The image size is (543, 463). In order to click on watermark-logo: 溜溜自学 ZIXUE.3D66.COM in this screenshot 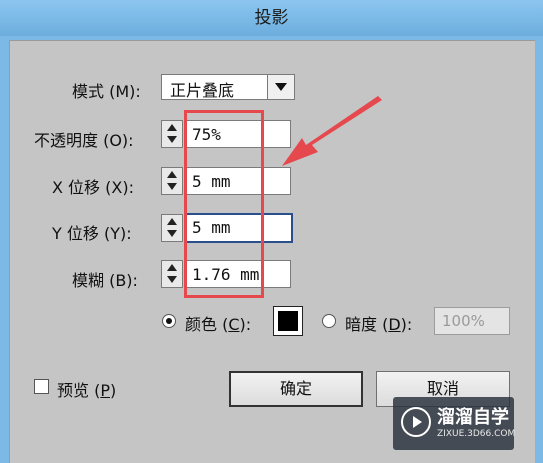, I will do `click(454, 423)`.